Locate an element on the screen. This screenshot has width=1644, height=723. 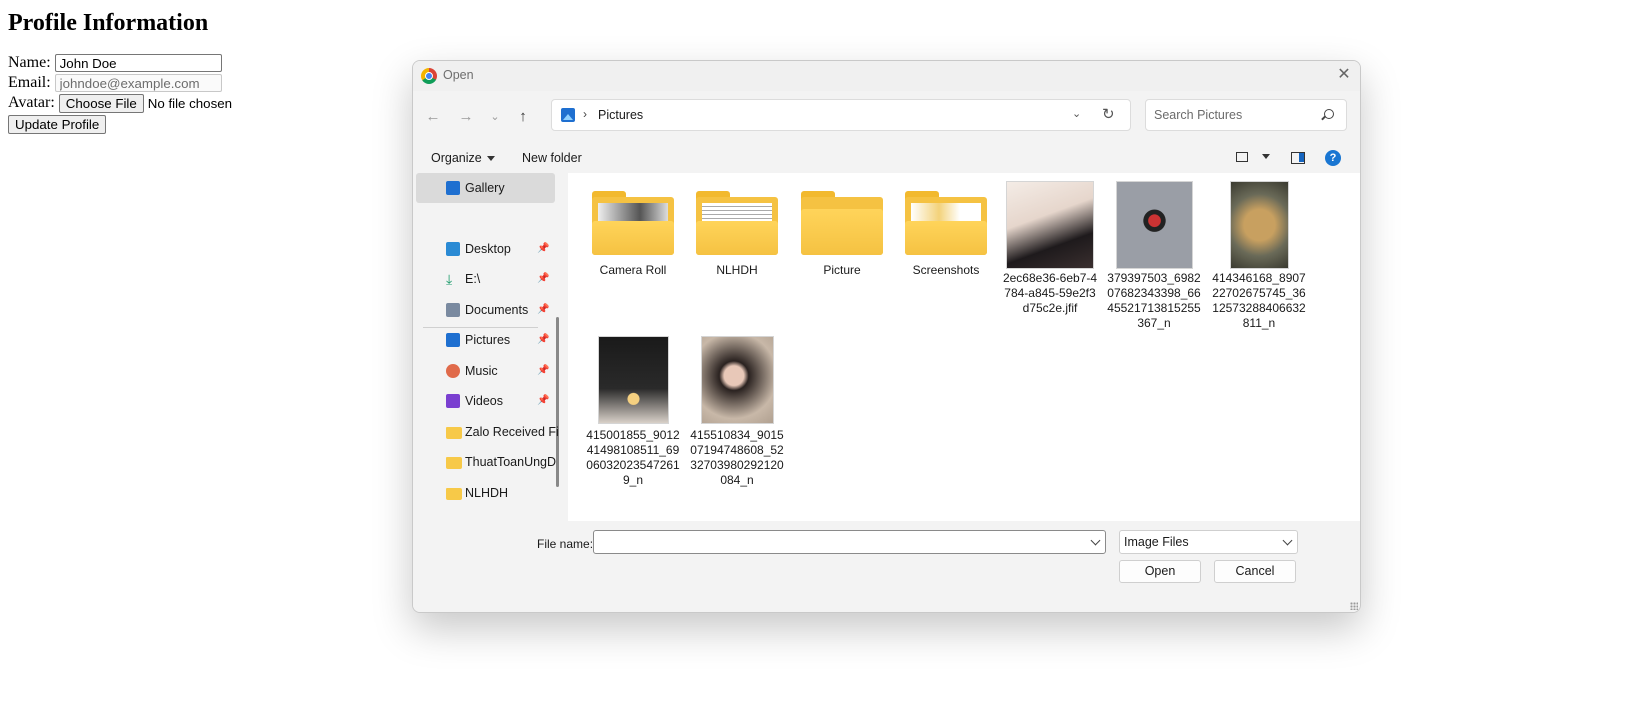
organize-button: Organize is located at coordinates (463, 158).